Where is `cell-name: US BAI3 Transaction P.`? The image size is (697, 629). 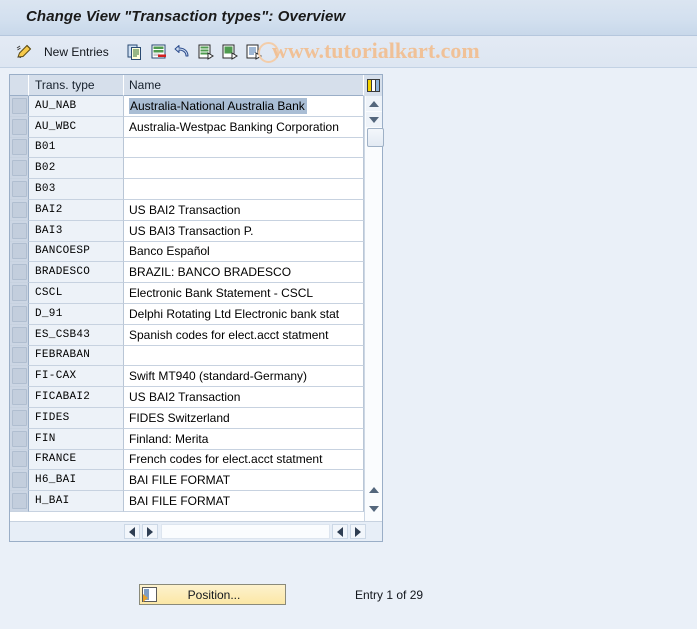
cell-name: US BAI3 Transaction P. is located at coordinates (244, 231).